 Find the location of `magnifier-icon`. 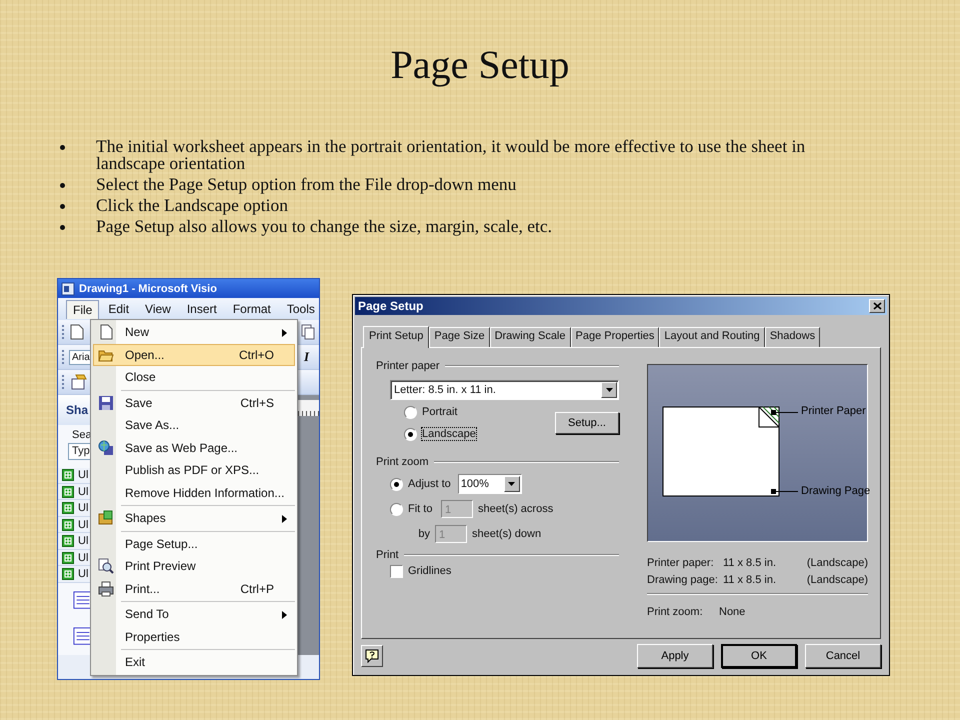

magnifier-icon is located at coordinates (106, 566).